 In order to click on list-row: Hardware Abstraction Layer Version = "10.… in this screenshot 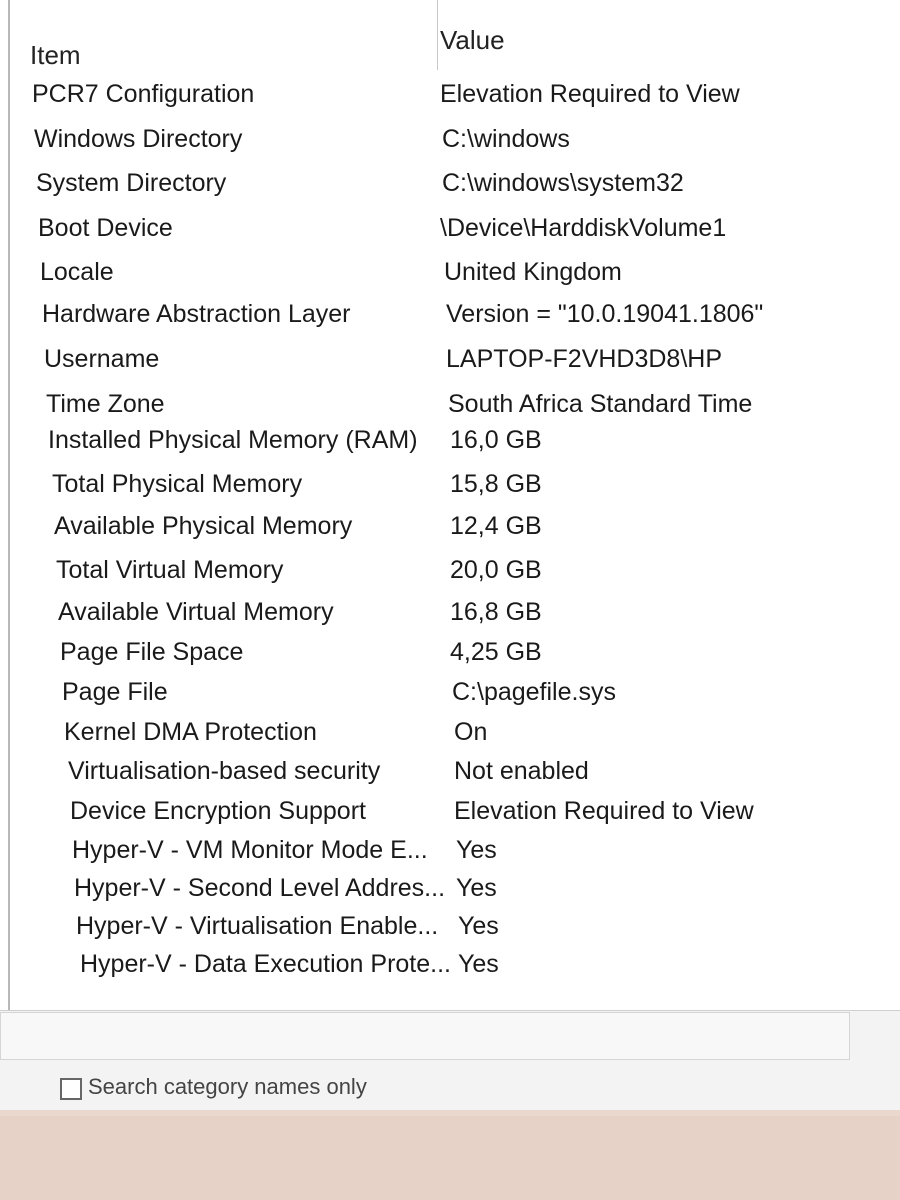, I will do `click(450, 320)`.